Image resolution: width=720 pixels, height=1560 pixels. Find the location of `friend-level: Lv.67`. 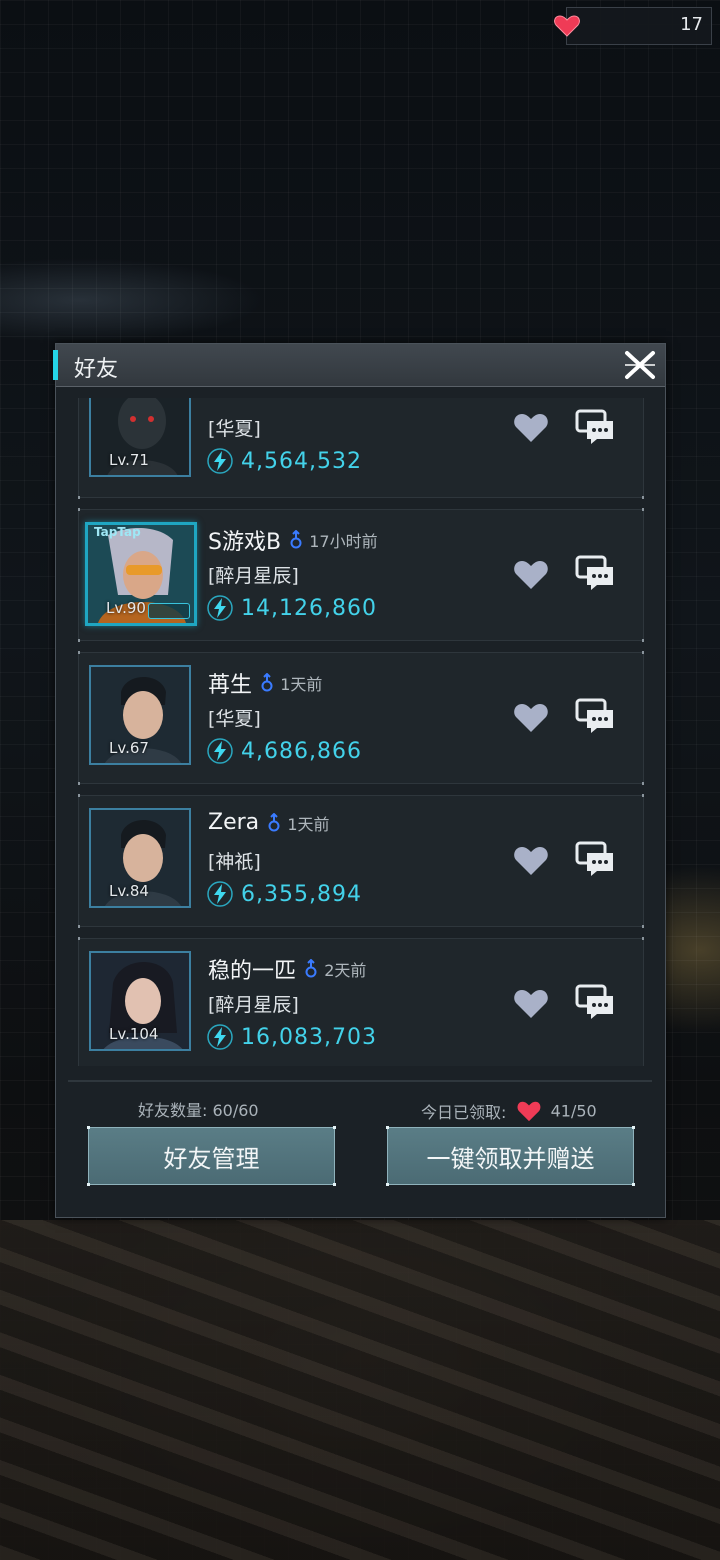

friend-level: Lv.67 is located at coordinates (129, 748).